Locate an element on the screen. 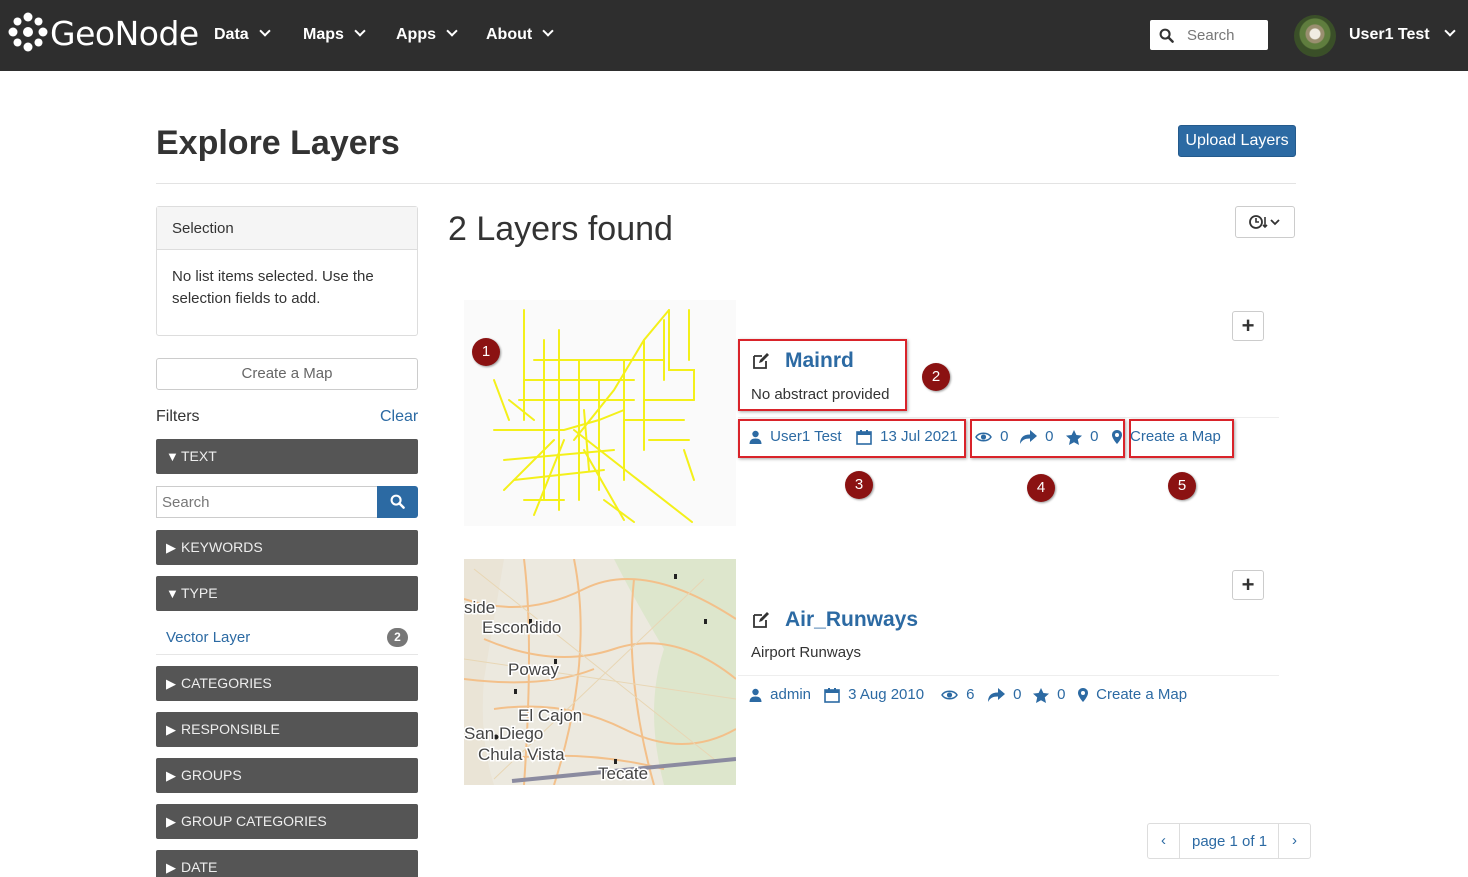  results-count: 2 Layers found is located at coordinates (560, 229).